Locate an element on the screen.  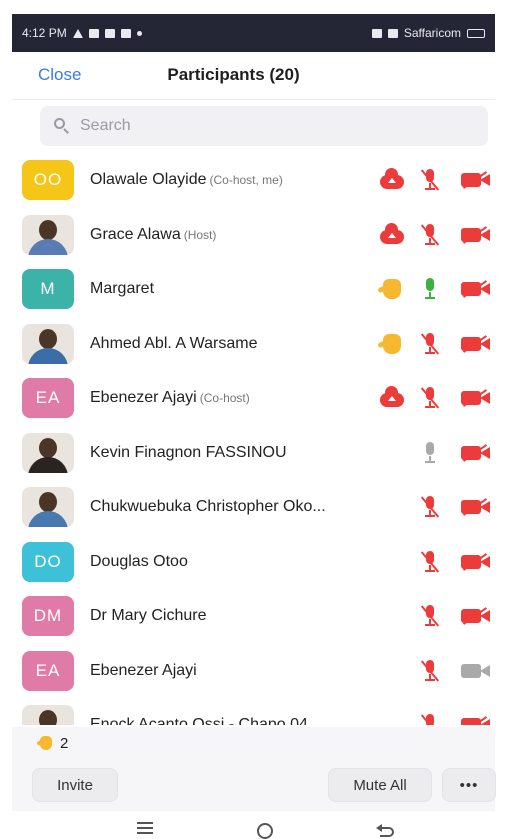
header: Close Participants (20) is located at coordinates (253, 76).